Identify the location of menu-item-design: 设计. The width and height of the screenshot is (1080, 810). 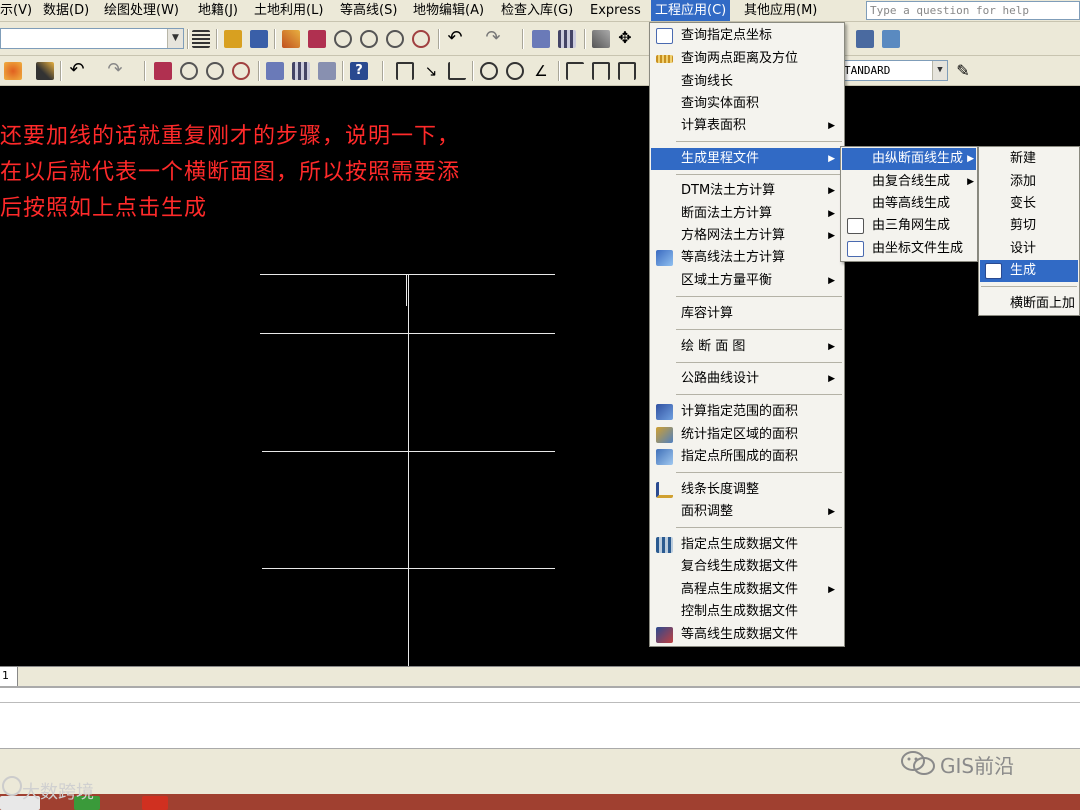
(1029, 249).